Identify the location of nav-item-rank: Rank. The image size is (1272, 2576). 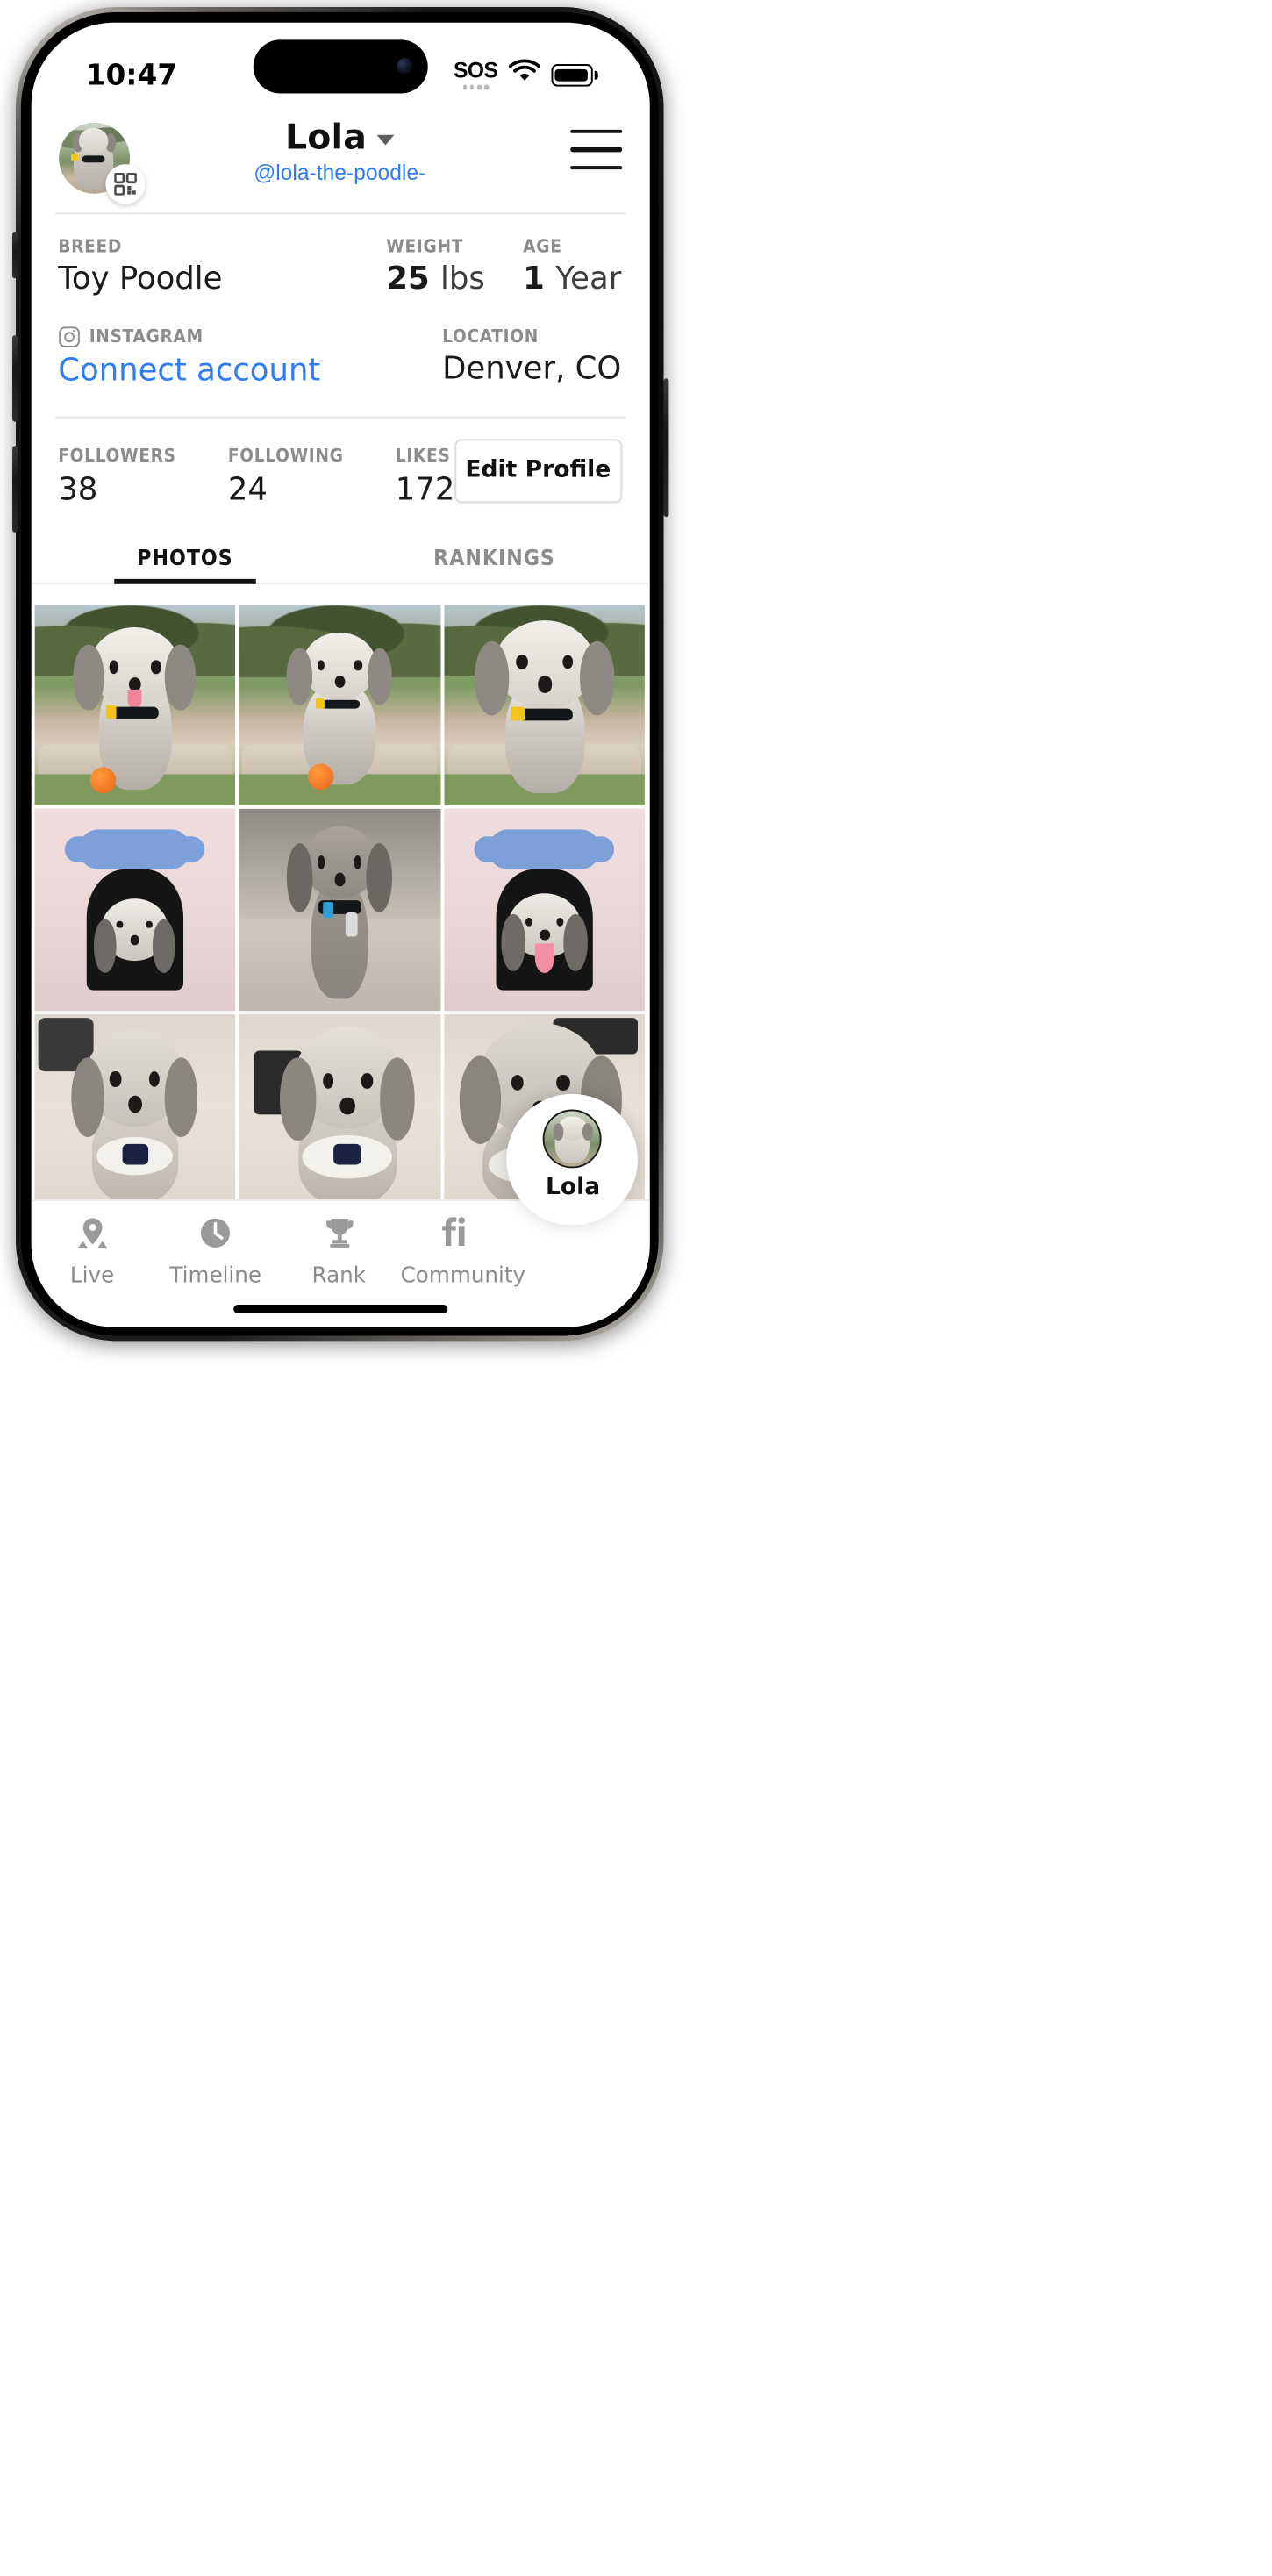
(339, 1250).